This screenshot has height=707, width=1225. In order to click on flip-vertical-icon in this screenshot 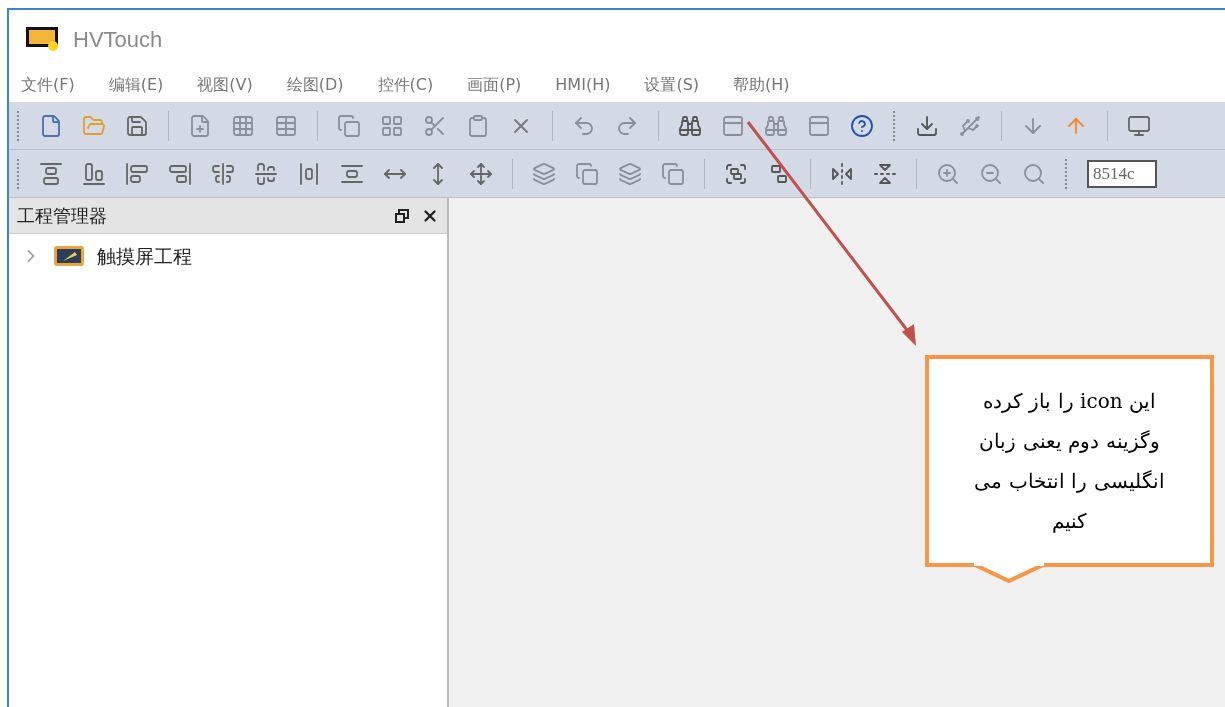, I will do `click(885, 173)`.